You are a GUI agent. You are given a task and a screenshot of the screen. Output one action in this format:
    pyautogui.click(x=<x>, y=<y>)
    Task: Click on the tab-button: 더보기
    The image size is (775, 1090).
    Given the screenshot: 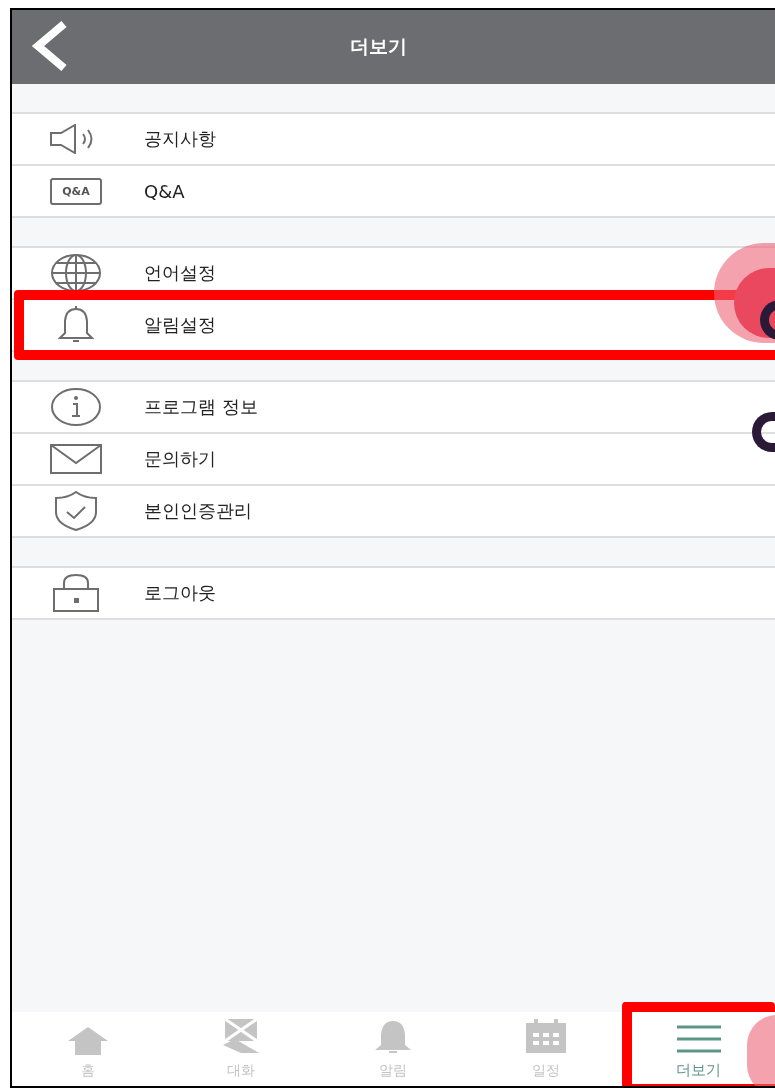 What is the action you would take?
    pyautogui.click(x=698, y=1048)
    